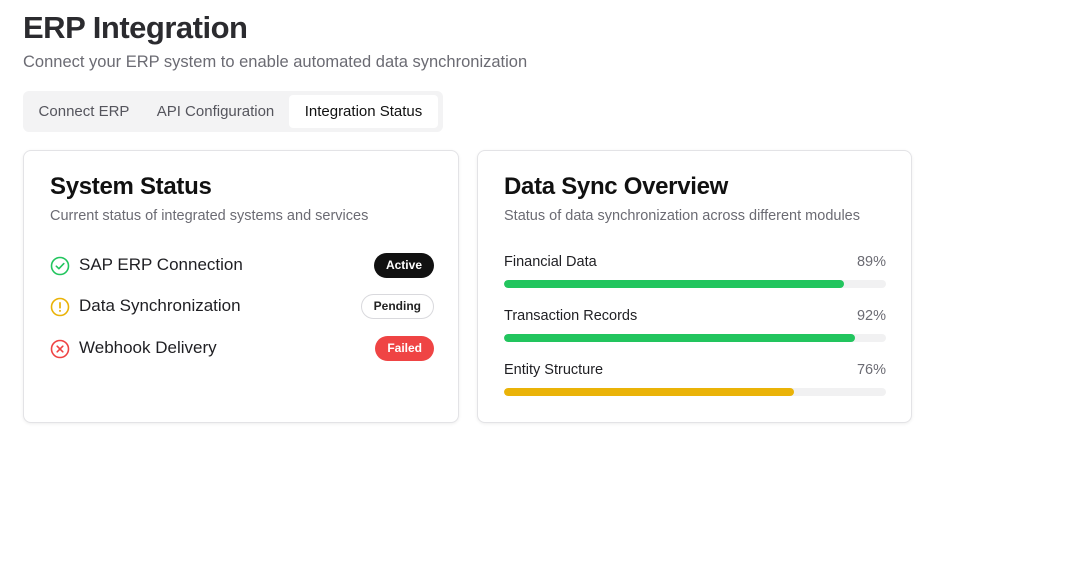 This screenshot has width=1078, height=562. I want to click on sync-item-entity-structure: Entity Structure 76%, so click(695, 382).